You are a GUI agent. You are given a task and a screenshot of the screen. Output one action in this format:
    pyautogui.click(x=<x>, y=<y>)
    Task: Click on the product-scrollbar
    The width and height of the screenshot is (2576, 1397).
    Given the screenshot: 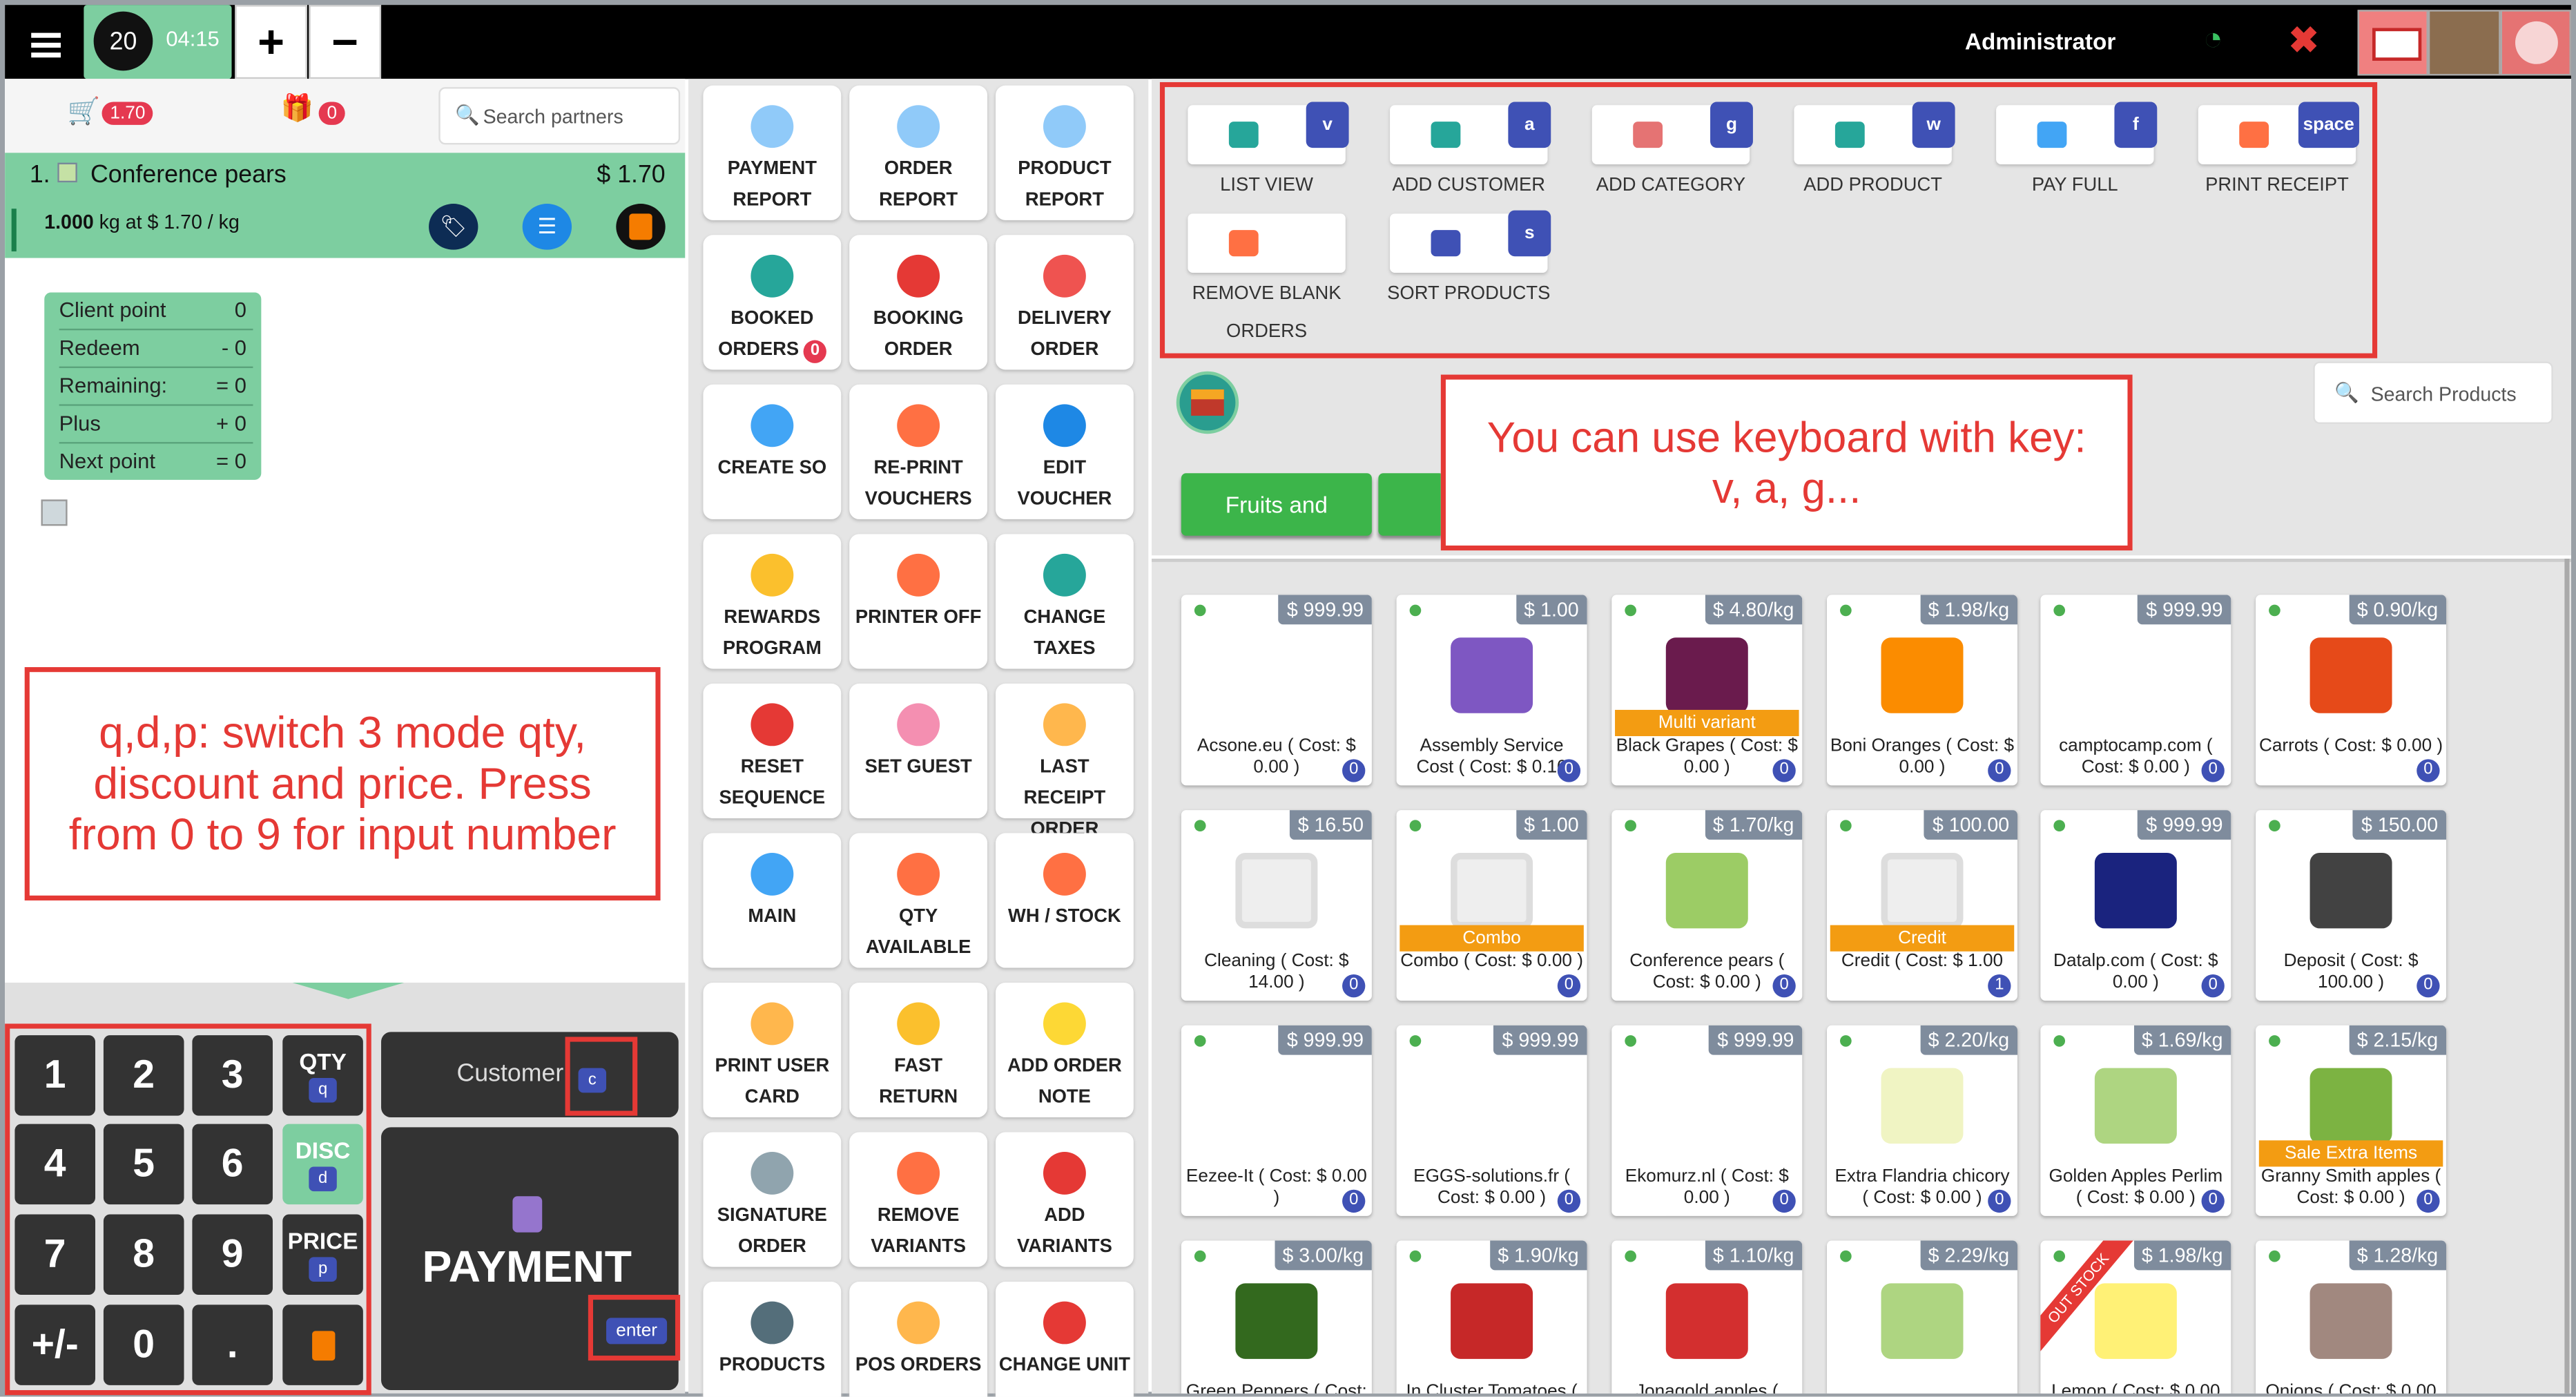 What is the action you would take?
    pyautogui.click(x=2567, y=976)
    